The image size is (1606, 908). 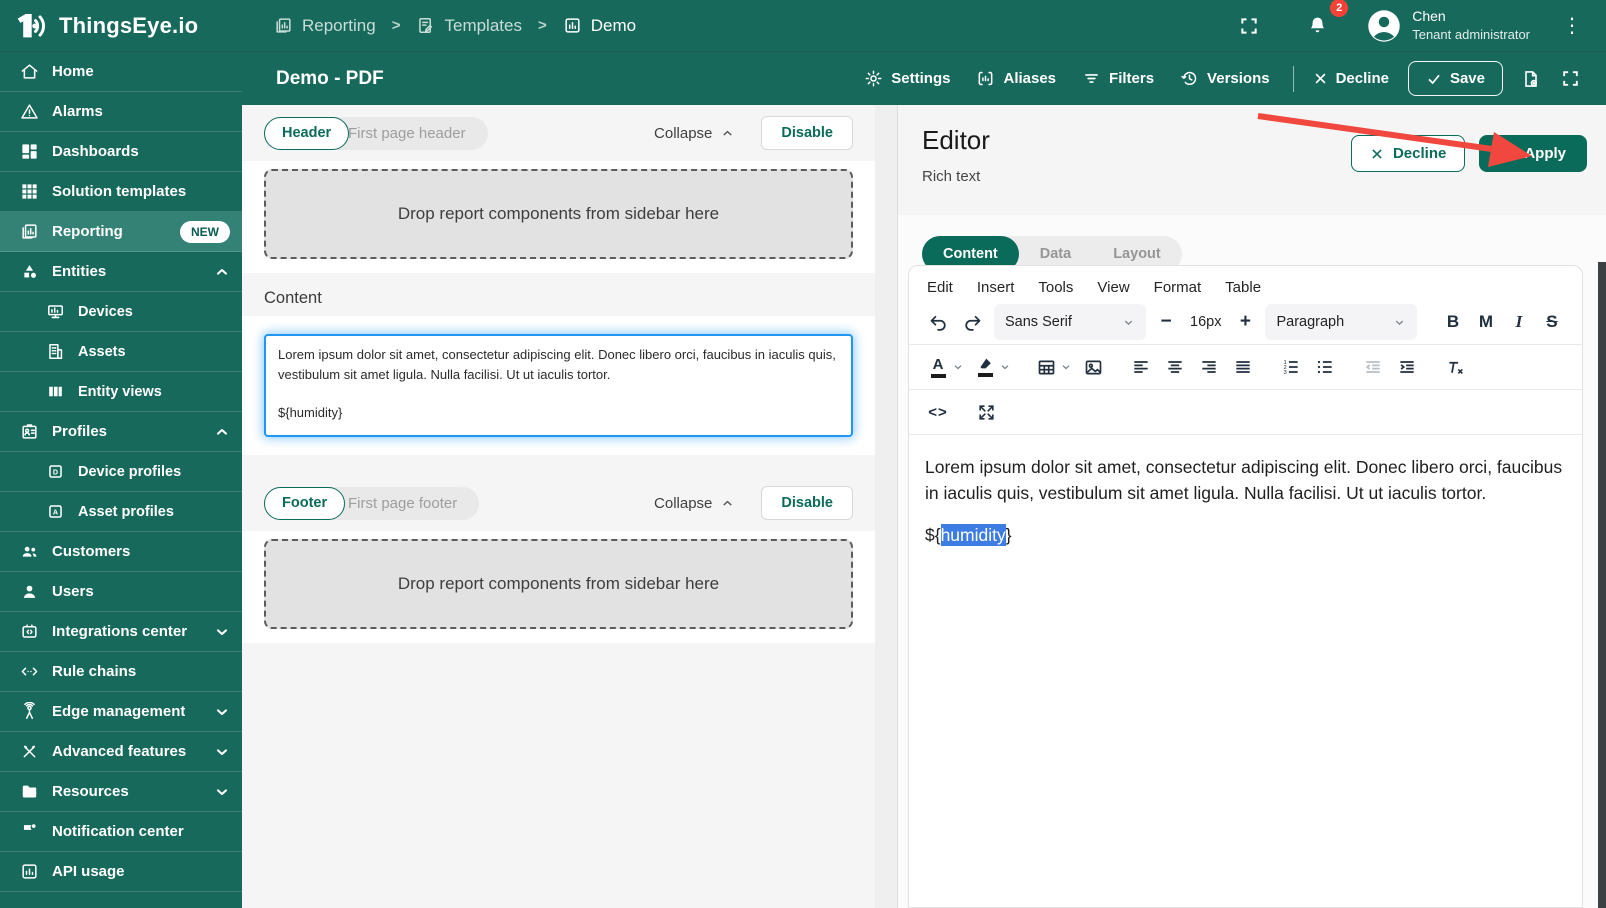 What do you see at coordinates (121, 432) in the screenshot?
I see `sidebar-item-profiles: Profiles` at bounding box center [121, 432].